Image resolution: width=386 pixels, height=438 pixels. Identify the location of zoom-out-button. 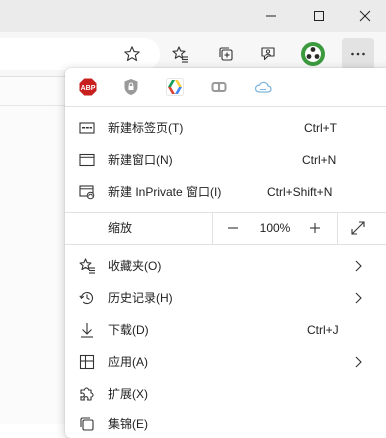
(233, 228).